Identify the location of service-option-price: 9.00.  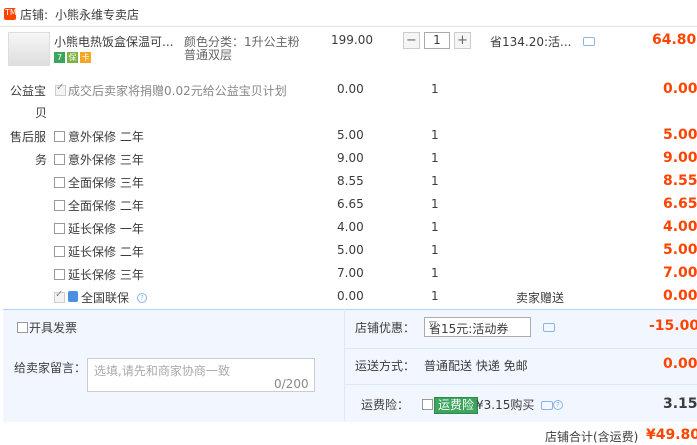
(350, 158).